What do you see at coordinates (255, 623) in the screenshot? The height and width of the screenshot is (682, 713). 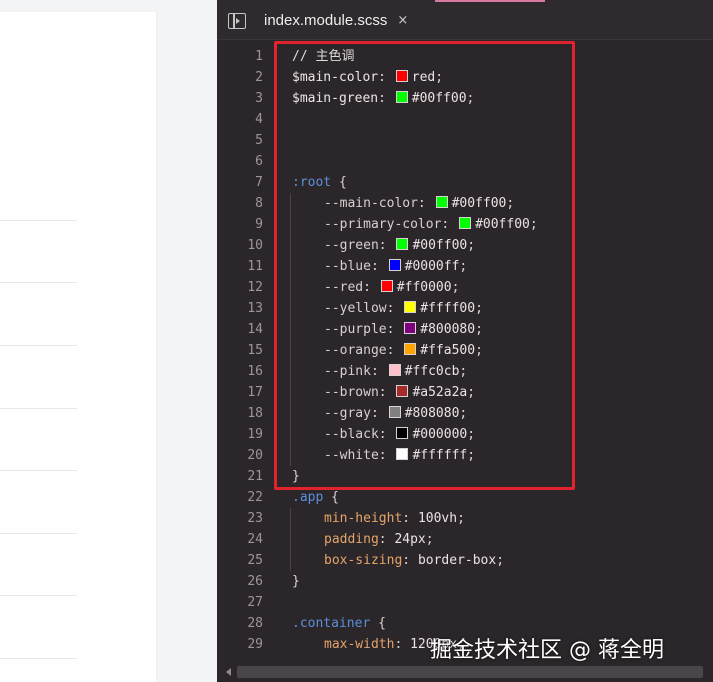 I see `line-number: 28` at bounding box center [255, 623].